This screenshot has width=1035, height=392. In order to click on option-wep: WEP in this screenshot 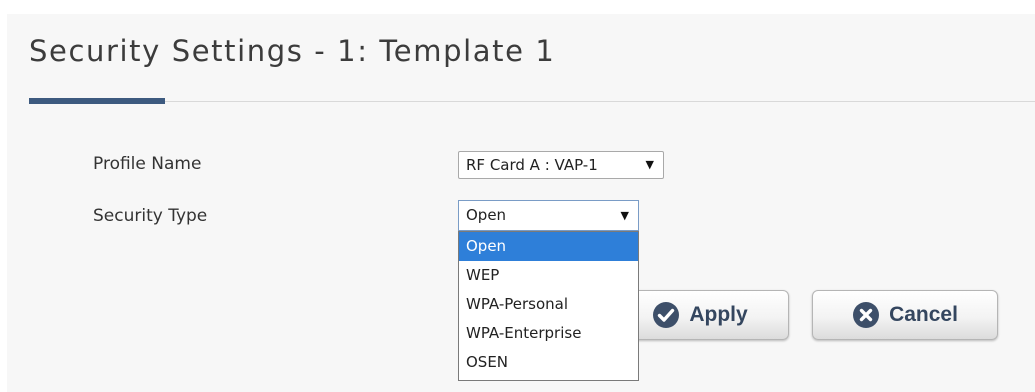, I will do `click(548, 275)`.